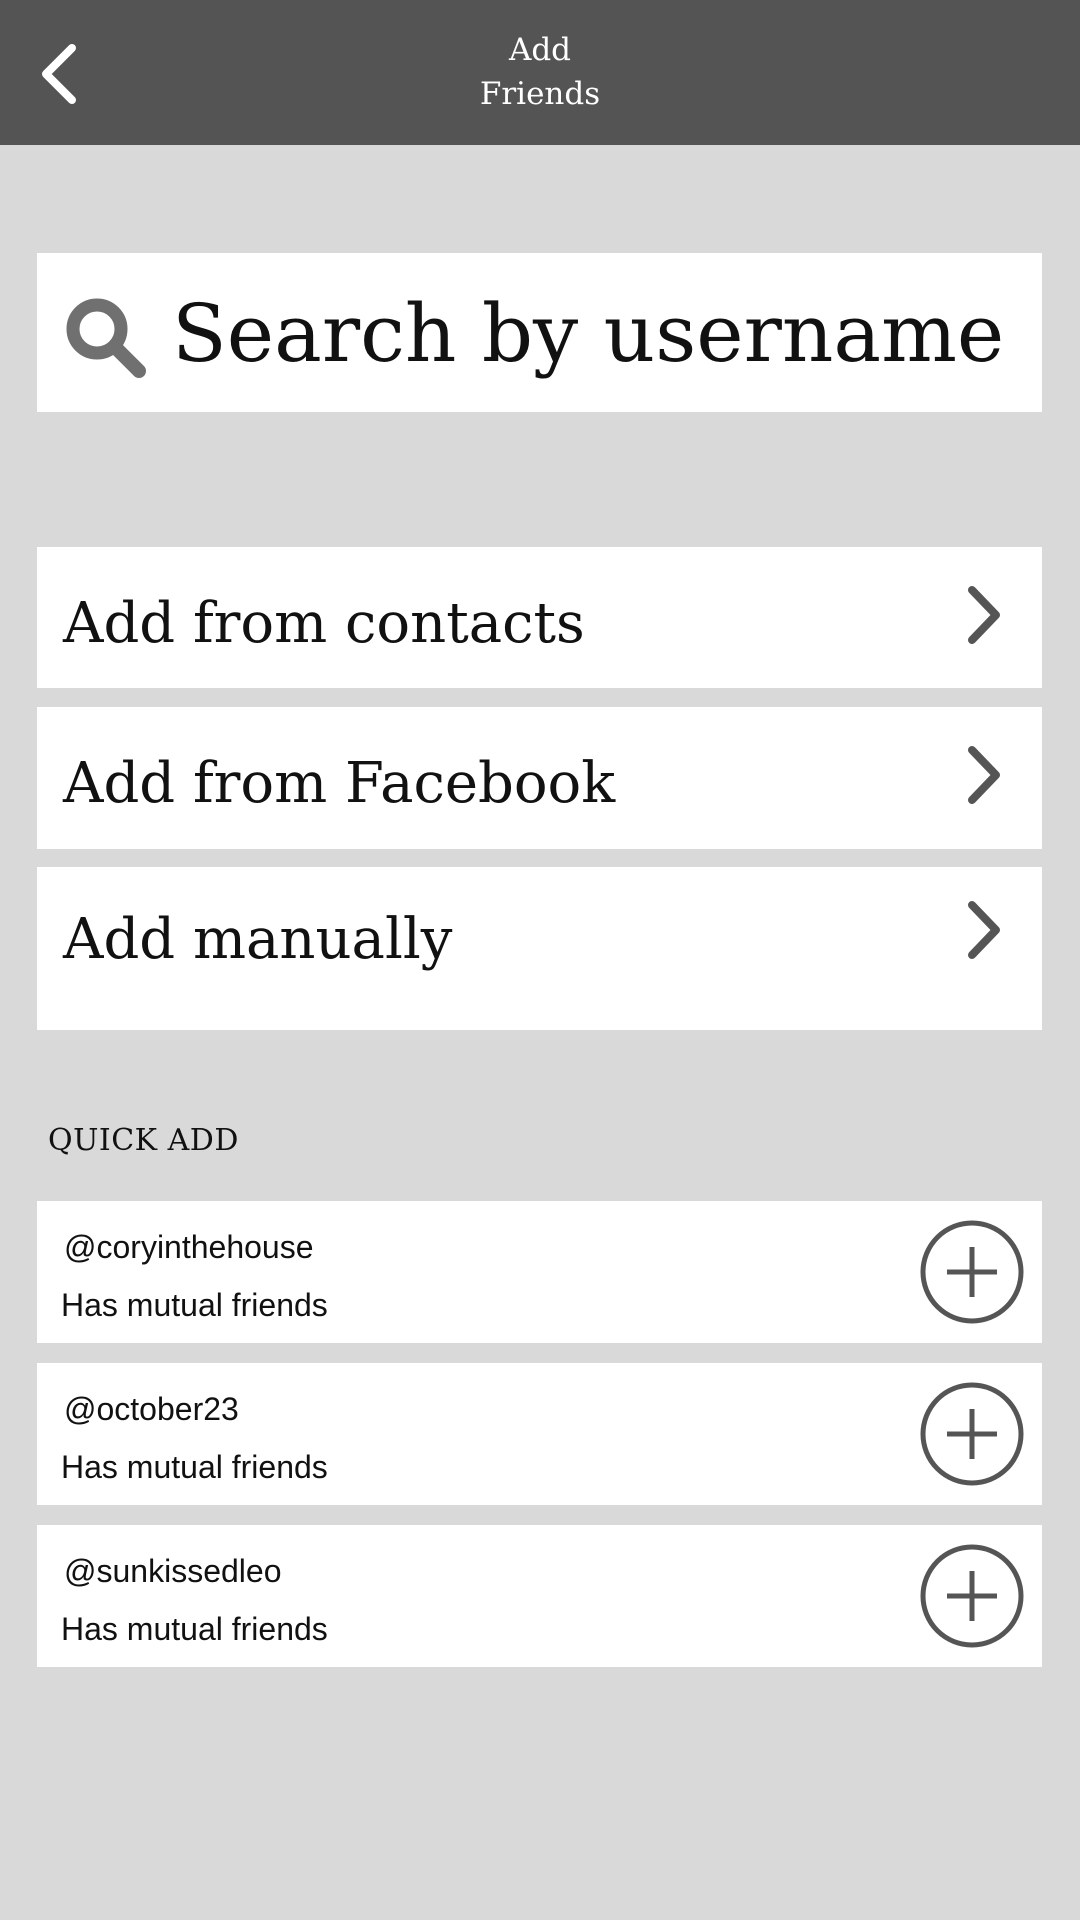 This screenshot has width=1080, height=1920. Describe the element at coordinates (539, 1272) in the screenshot. I see `quick-add-item: @coryinthehouse Has mutual friends` at that location.